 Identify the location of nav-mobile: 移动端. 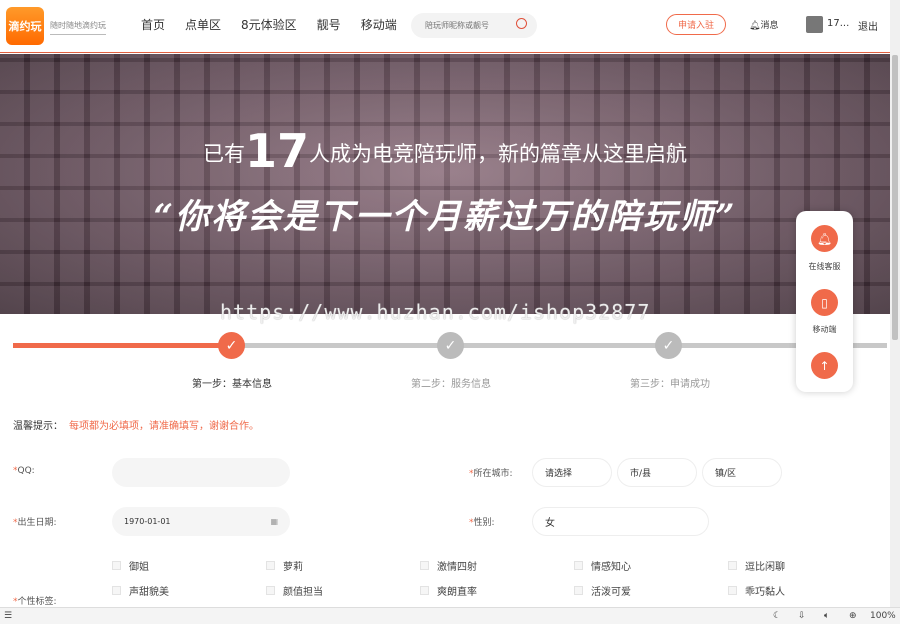
(379, 24).